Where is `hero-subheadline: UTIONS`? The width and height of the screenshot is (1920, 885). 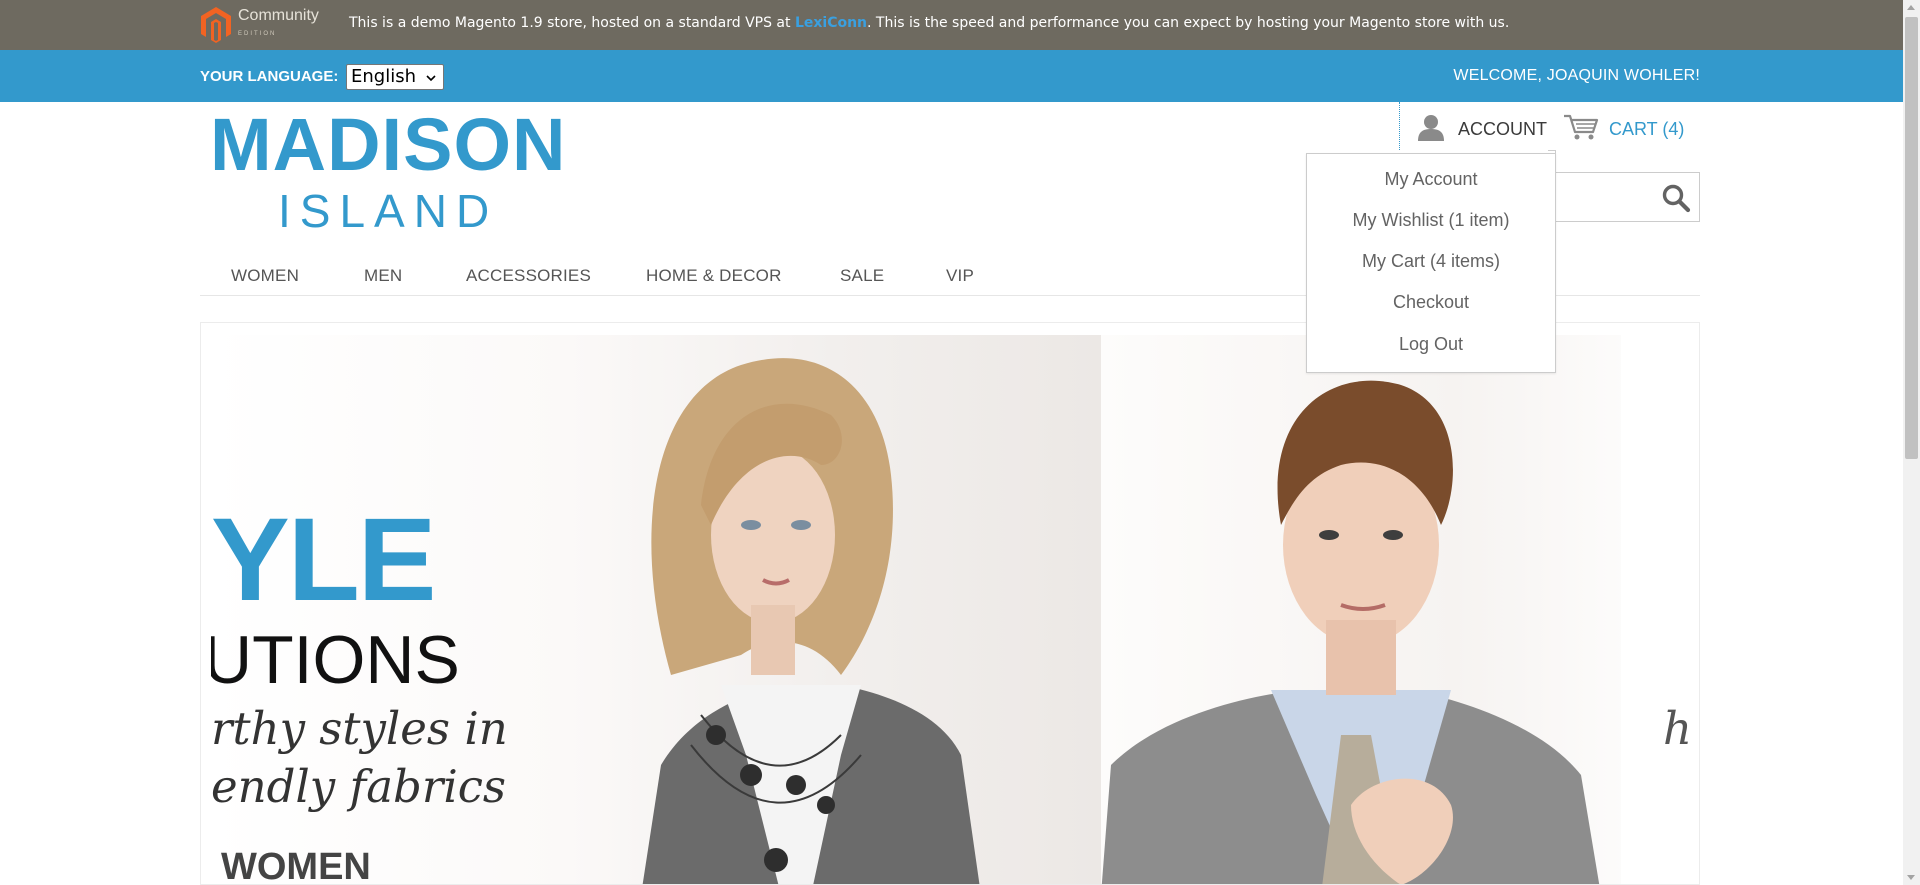 hero-subheadline: UTIONS is located at coordinates (335, 660).